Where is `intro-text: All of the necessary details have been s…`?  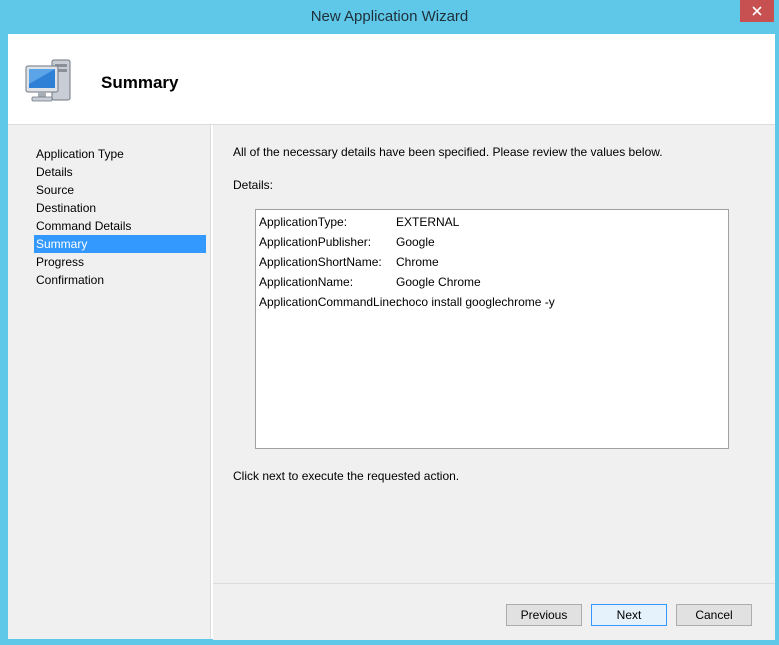
intro-text: All of the necessary details have been s… is located at coordinates (448, 152).